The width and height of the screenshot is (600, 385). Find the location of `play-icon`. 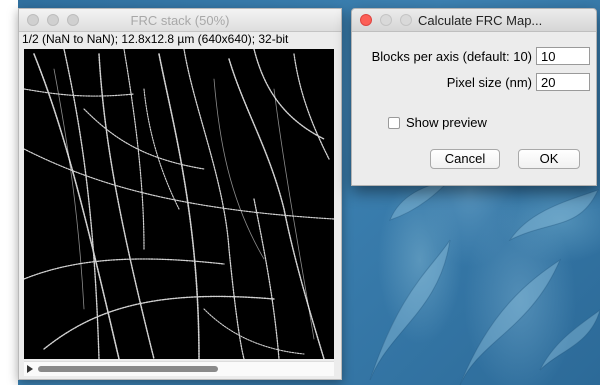

play-icon is located at coordinates (30, 369).